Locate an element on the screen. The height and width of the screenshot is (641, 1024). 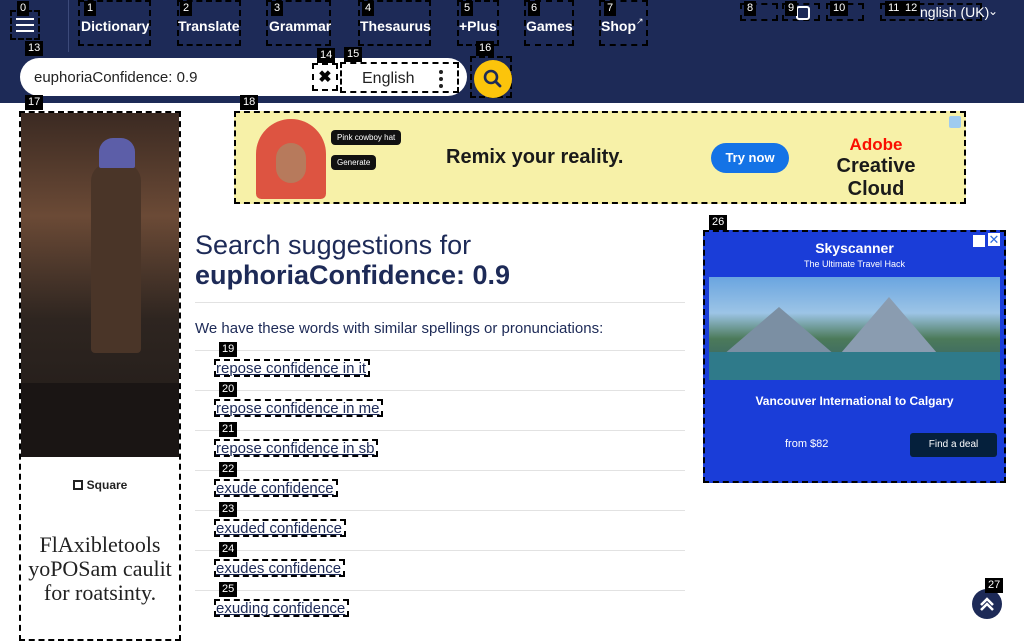
suggestion-badge: 19 is located at coordinates (228, 349).